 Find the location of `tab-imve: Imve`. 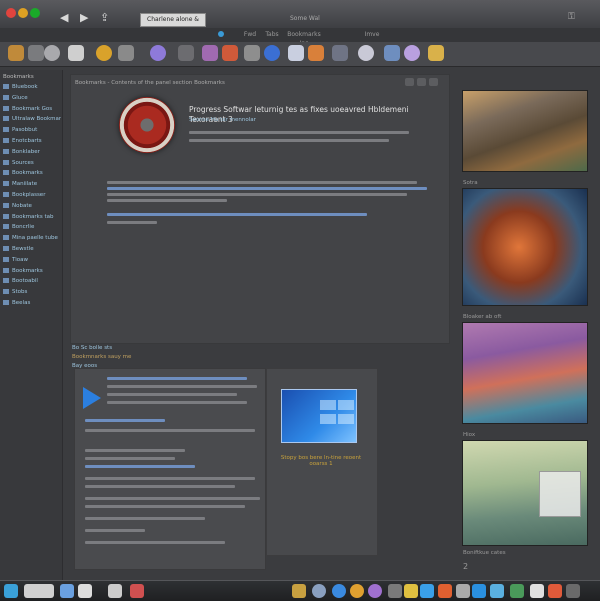

tab-imve: Imve is located at coordinates (372, 34).